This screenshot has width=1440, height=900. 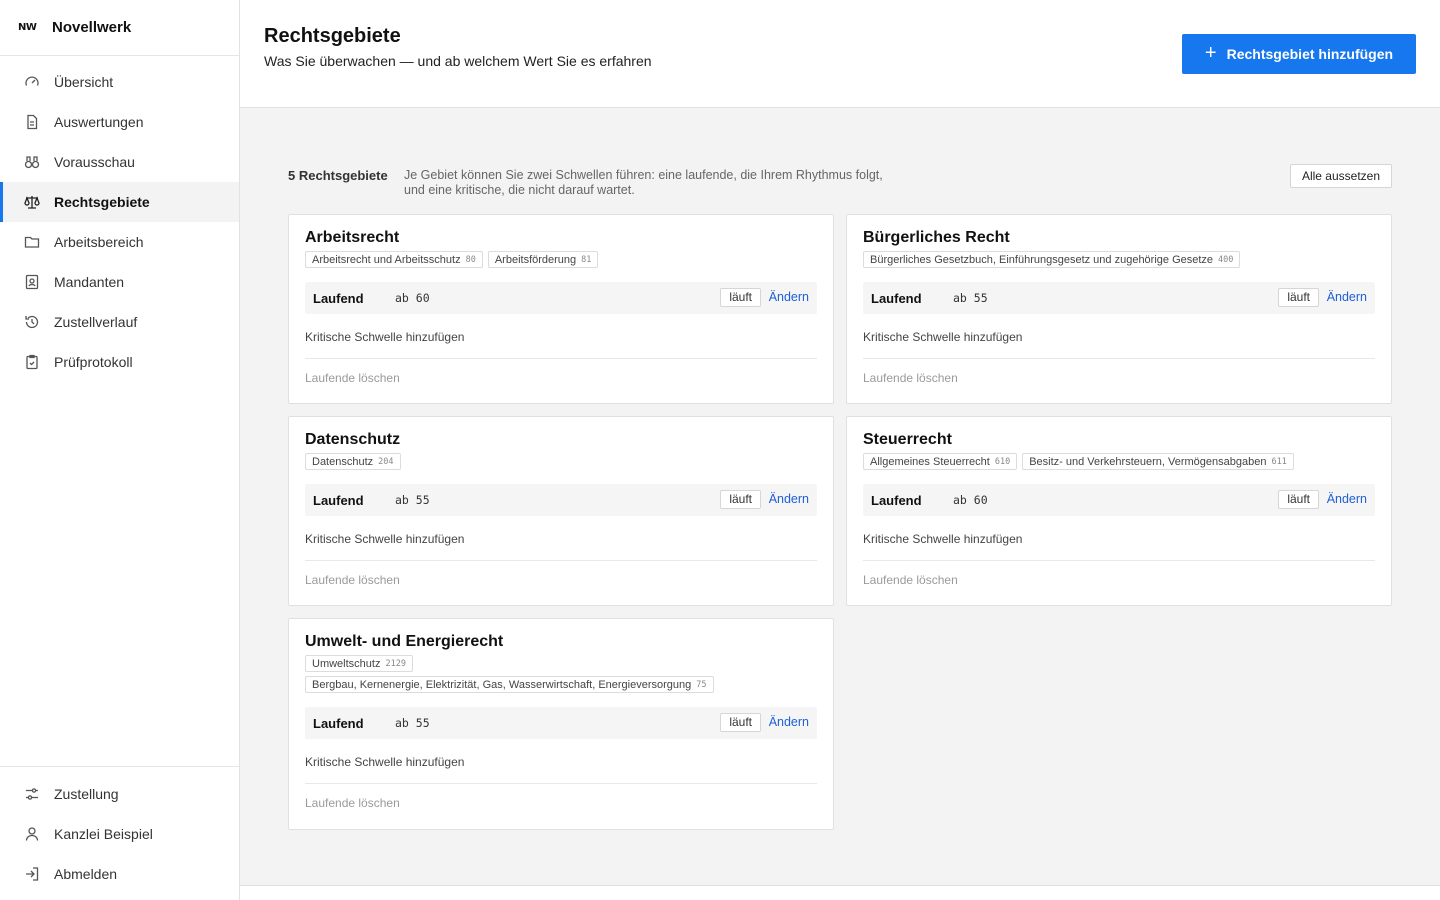 I want to click on sidebar-item-rechtsgebiete: Rechtsgebiete, so click(x=119, y=202).